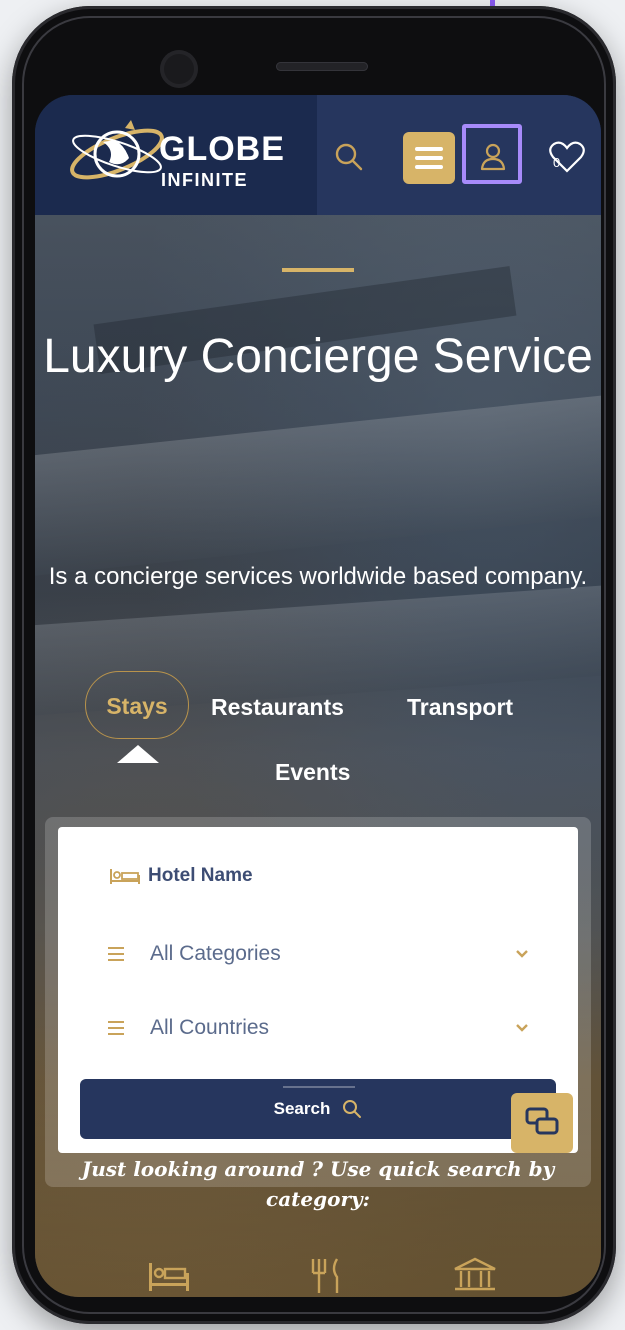 The height and width of the screenshot is (1330, 625). What do you see at coordinates (322, 66) in the screenshot?
I see `earpiece-speaker` at bounding box center [322, 66].